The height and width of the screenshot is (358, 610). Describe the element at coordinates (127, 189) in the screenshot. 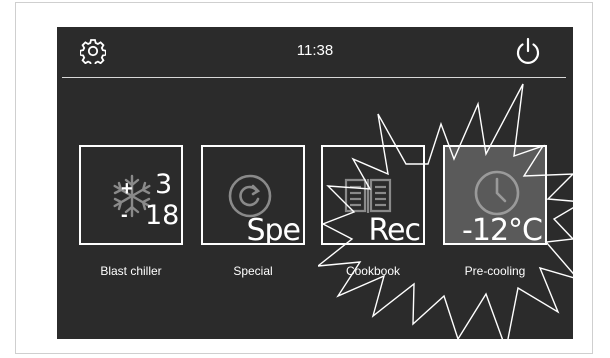

I see `plus-sign: +` at that location.